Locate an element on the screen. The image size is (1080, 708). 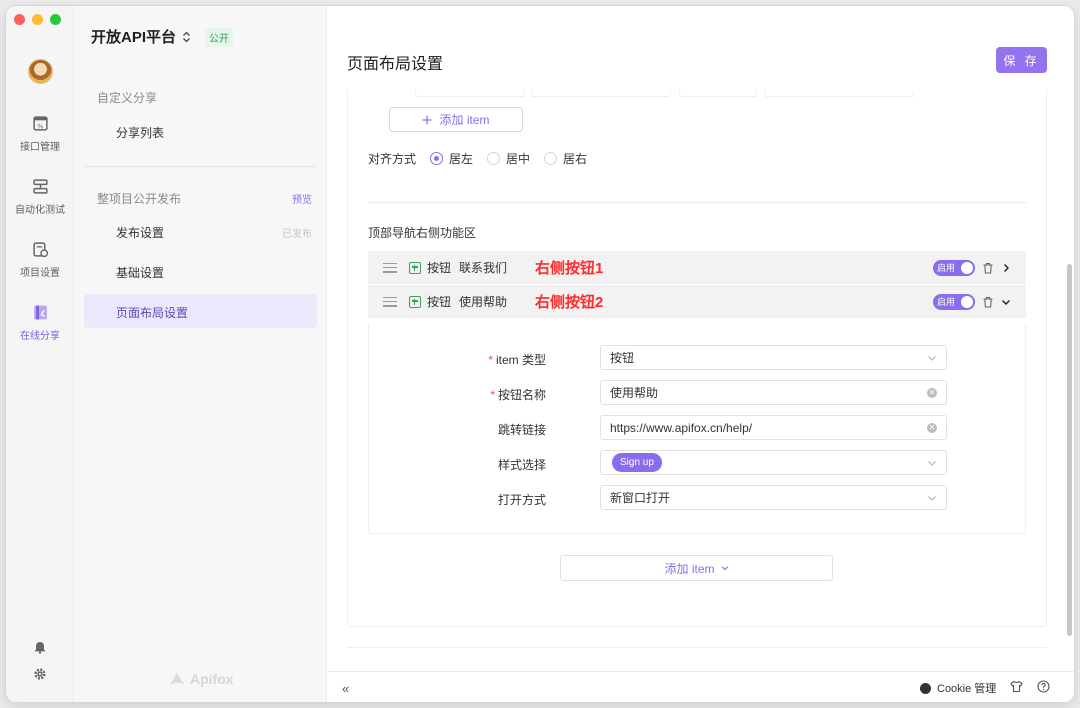
radio-checked-icon is located at coordinates (437, 158).